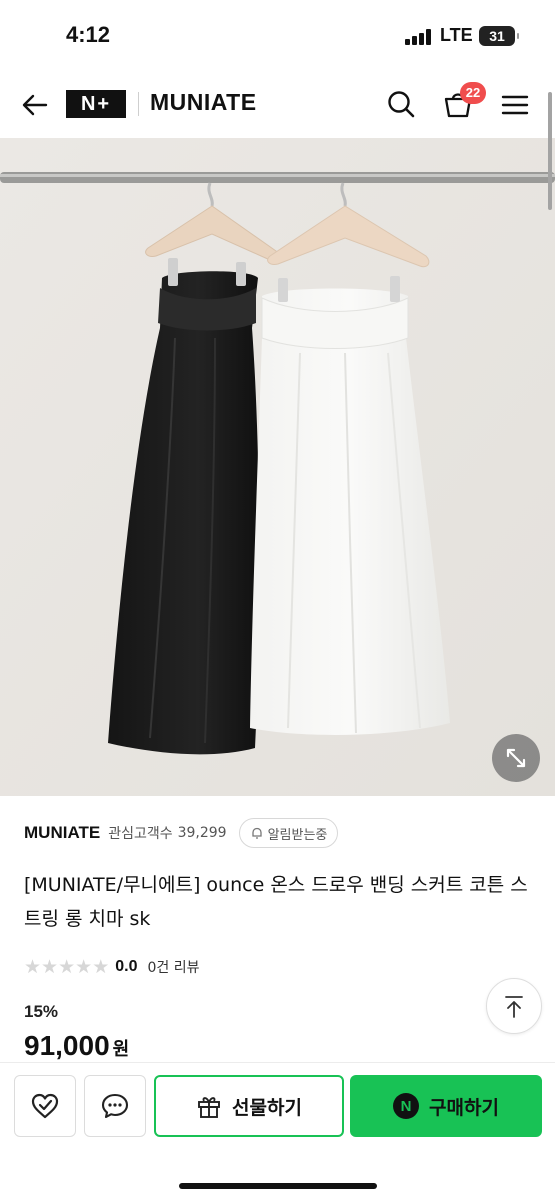 The image size is (555, 1200). What do you see at coordinates (499, 36) in the screenshot?
I see `battery-icon: 31` at bounding box center [499, 36].